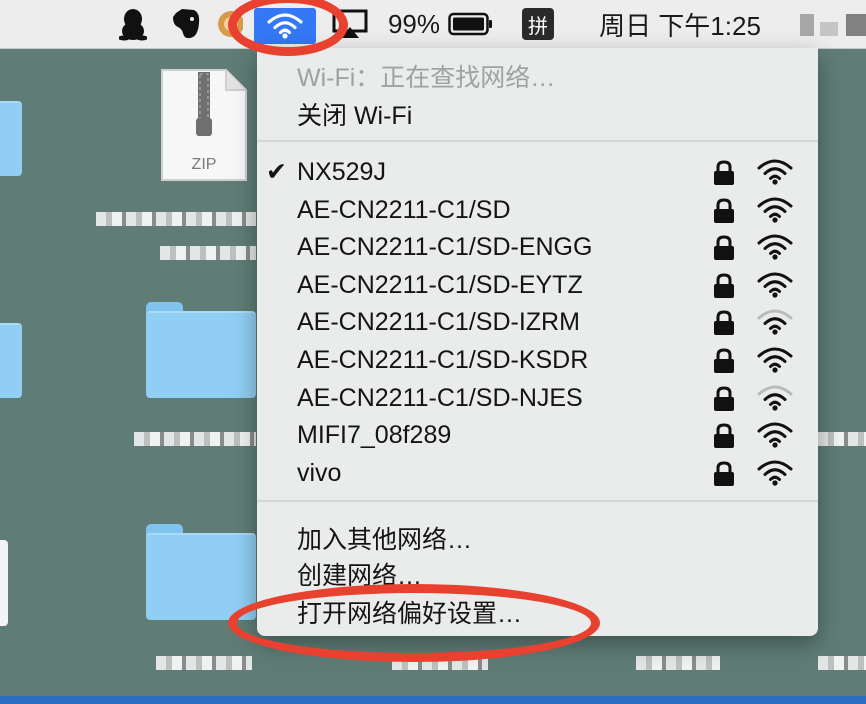 The width and height of the screenshot is (866, 704). I want to click on wifi-network-name: AE-CN2211-C1/SD-ENGG, so click(445, 247).